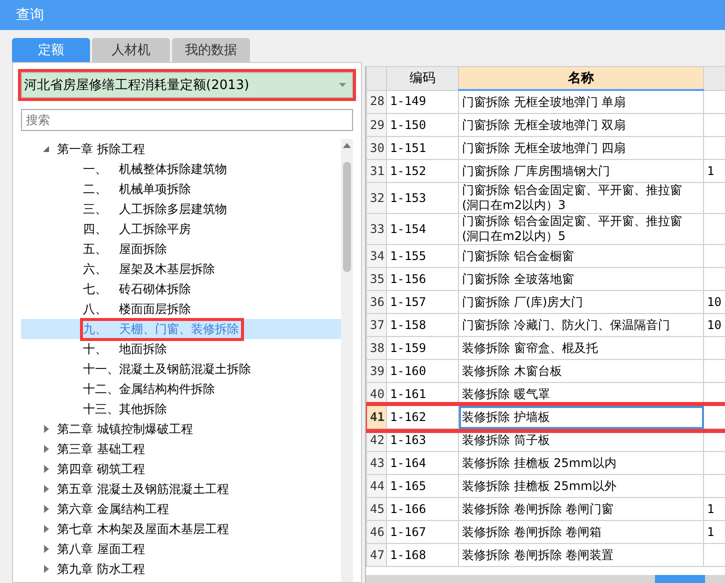  What do you see at coordinates (181, 469) in the screenshot?
I see `tree-item: 第四章 砌筑工程` at bounding box center [181, 469].